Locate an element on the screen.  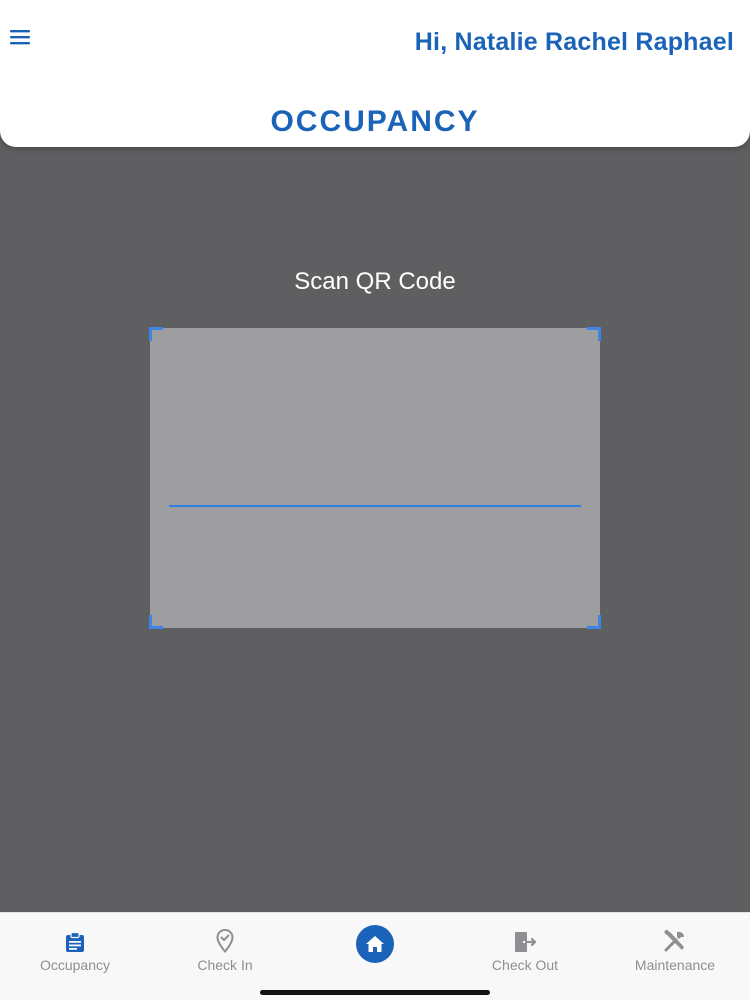
map-pin-check-icon is located at coordinates (225, 941).